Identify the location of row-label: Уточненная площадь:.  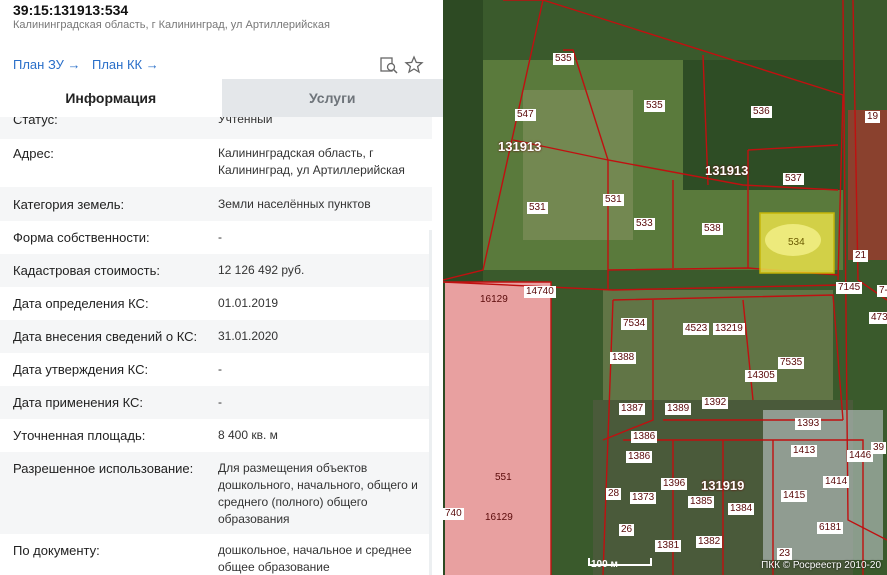
(79, 435).